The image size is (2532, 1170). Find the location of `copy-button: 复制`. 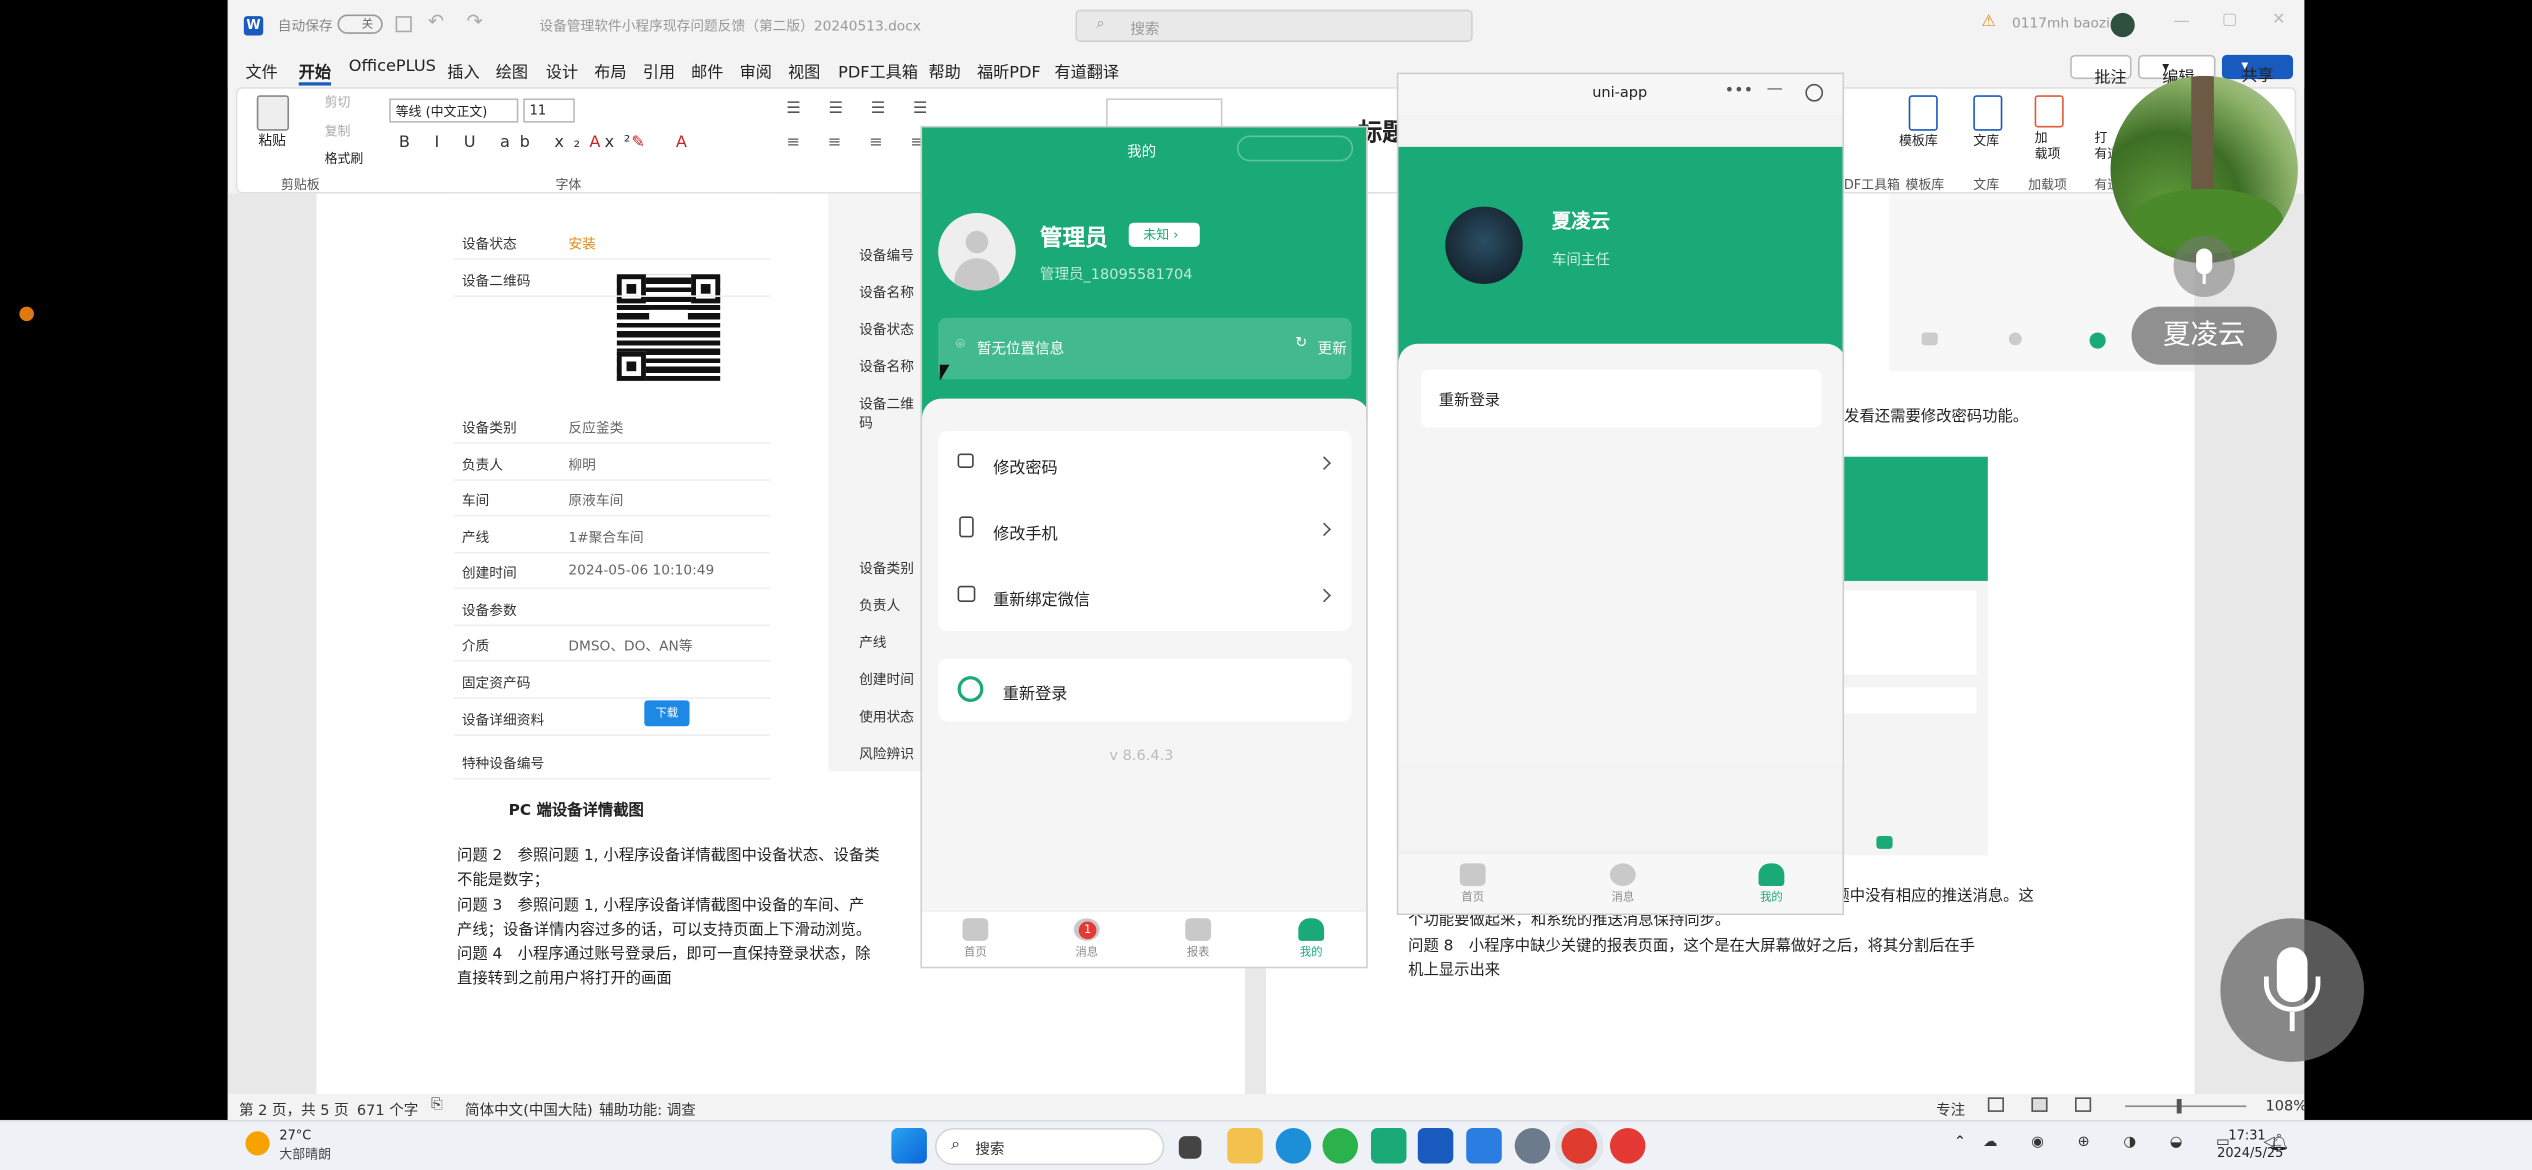

copy-button: 复制 is located at coordinates (338, 132).